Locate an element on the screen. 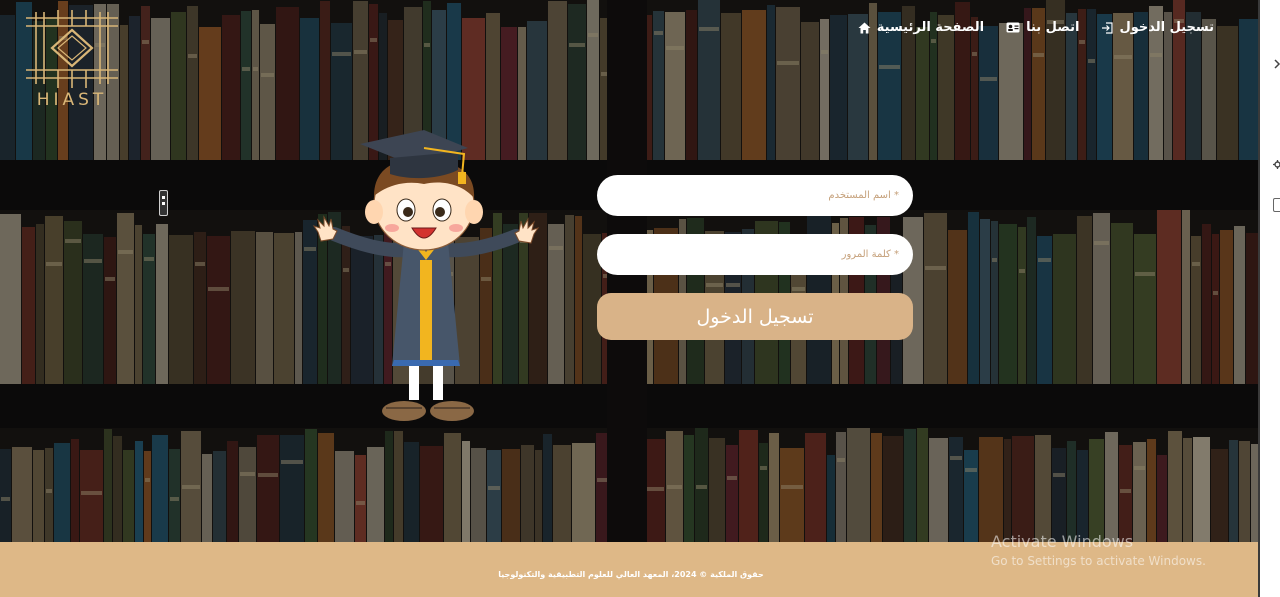 Image resolution: width=1280 pixels, height=597 pixels. nav-home: الصفحة الرئيسية is located at coordinates (921, 27).